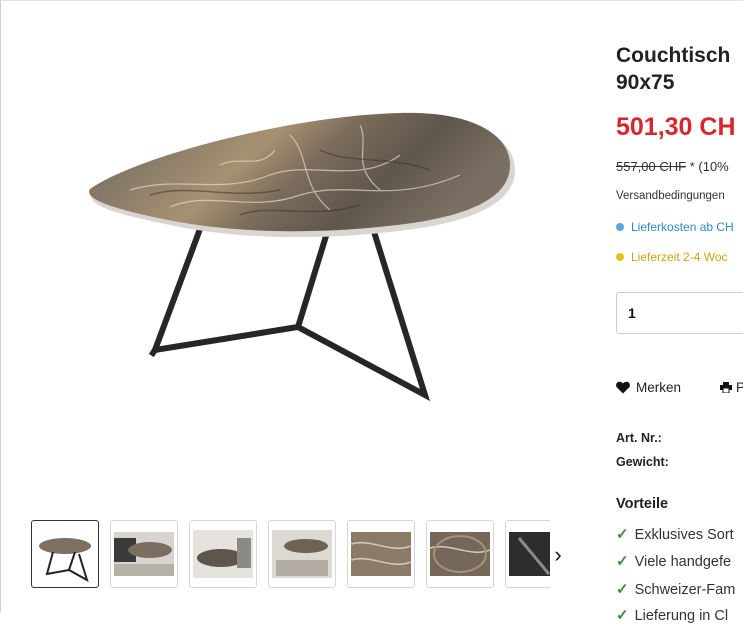  I want to click on benefit-item: ✓ Exklusives Sort, so click(675, 534).